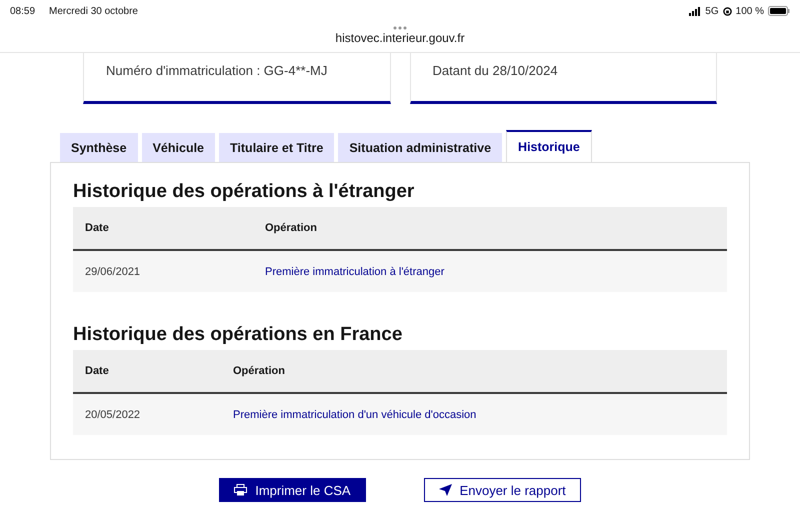 The width and height of the screenshot is (800, 525). What do you see at coordinates (292, 490) in the screenshot?
I see `print-button: Imprimer le CSA` at bounding box center [292, 490].